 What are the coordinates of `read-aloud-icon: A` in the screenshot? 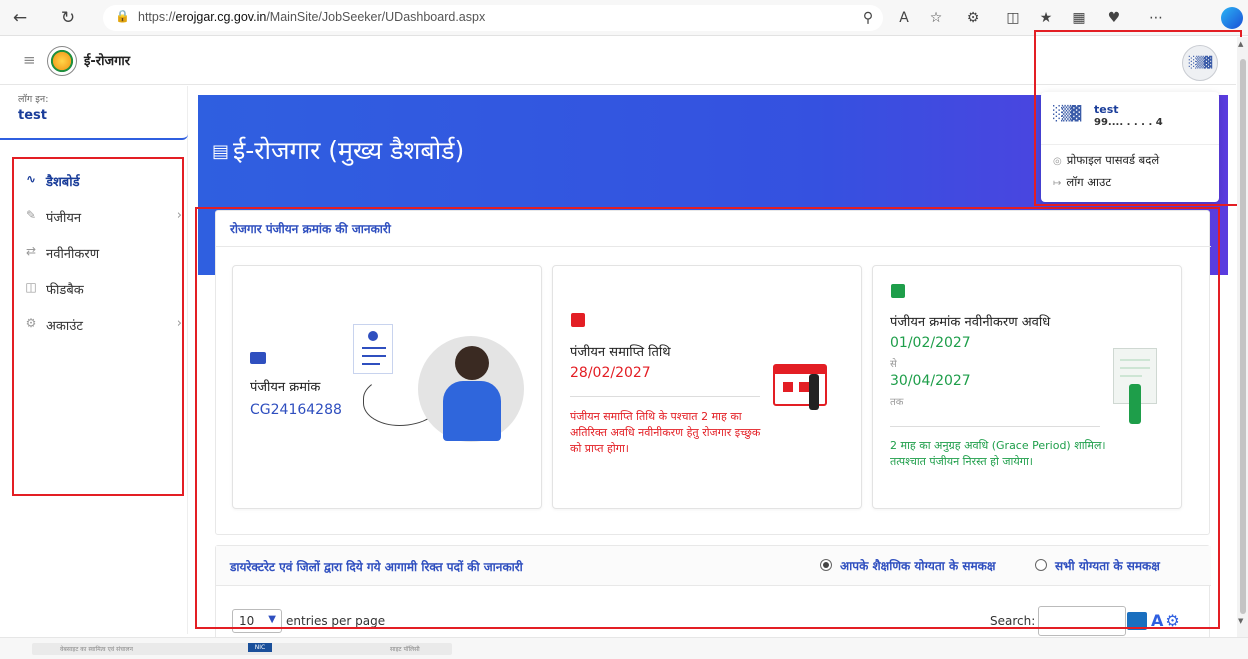 It's located at (904, 18).